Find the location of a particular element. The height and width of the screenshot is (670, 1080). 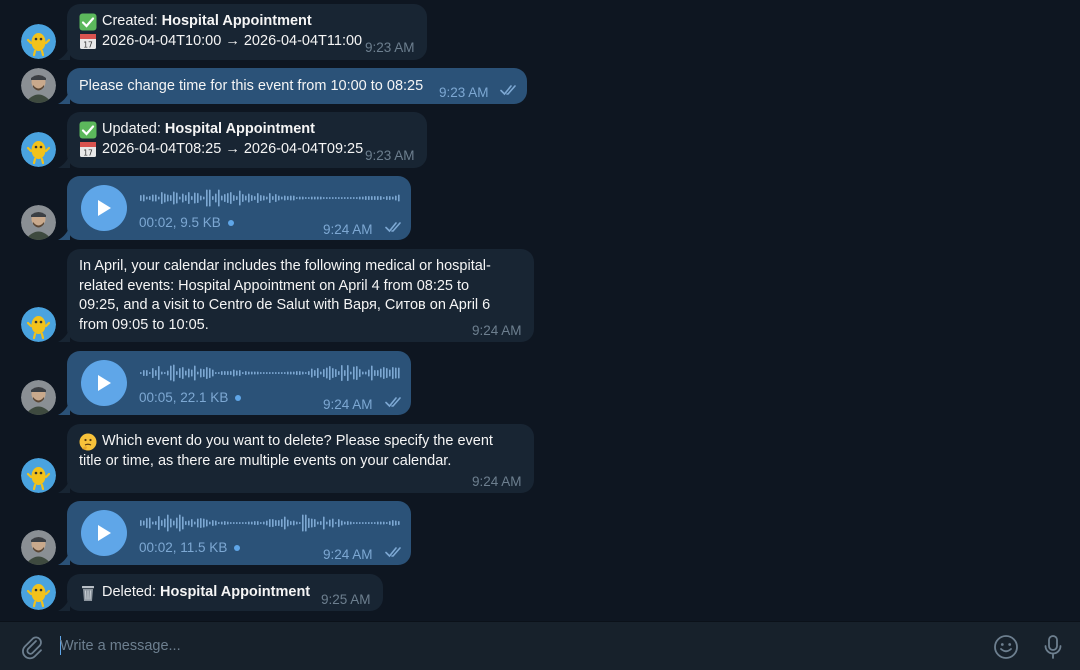

emoji-icon is located at coordinates (1006, 647).